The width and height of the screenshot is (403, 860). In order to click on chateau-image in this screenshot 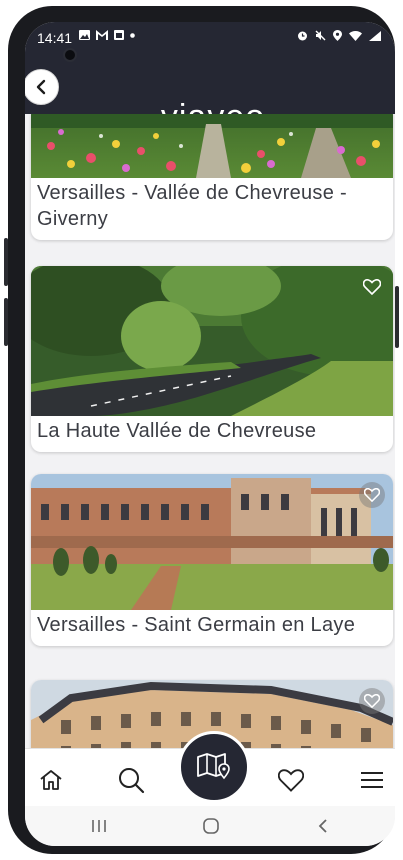, I will do `click(212, 542)`.